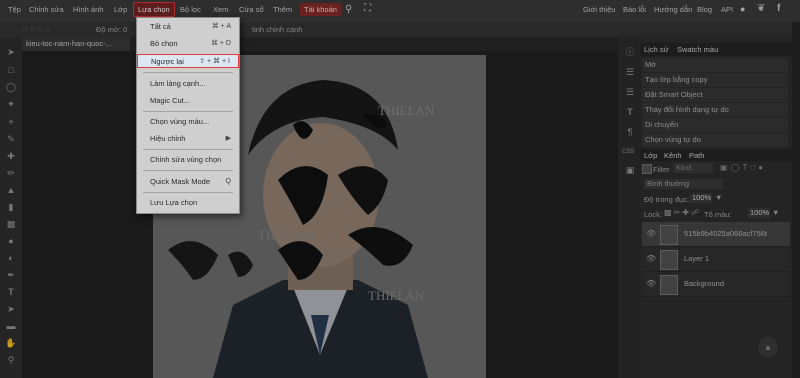 This screenshot has width=800, height=378. What do you see at coordinates (630, 112) in the screenshot?
I see `character-icon: T` at bounding box center [630, 112].